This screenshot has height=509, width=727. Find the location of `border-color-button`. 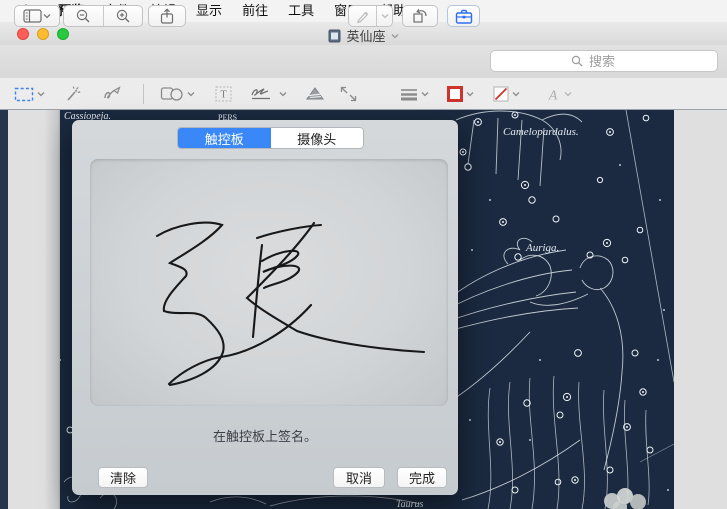

border-color-button is located at coordinates (460, 94).